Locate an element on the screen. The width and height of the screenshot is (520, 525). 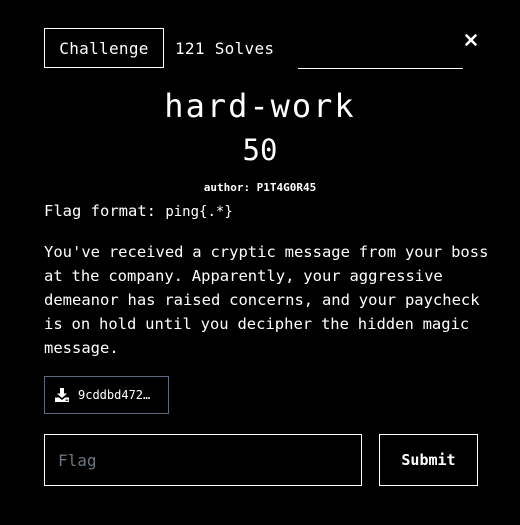
flag-format: Flag format: ping{.*} is located at coordinates (138, 211).